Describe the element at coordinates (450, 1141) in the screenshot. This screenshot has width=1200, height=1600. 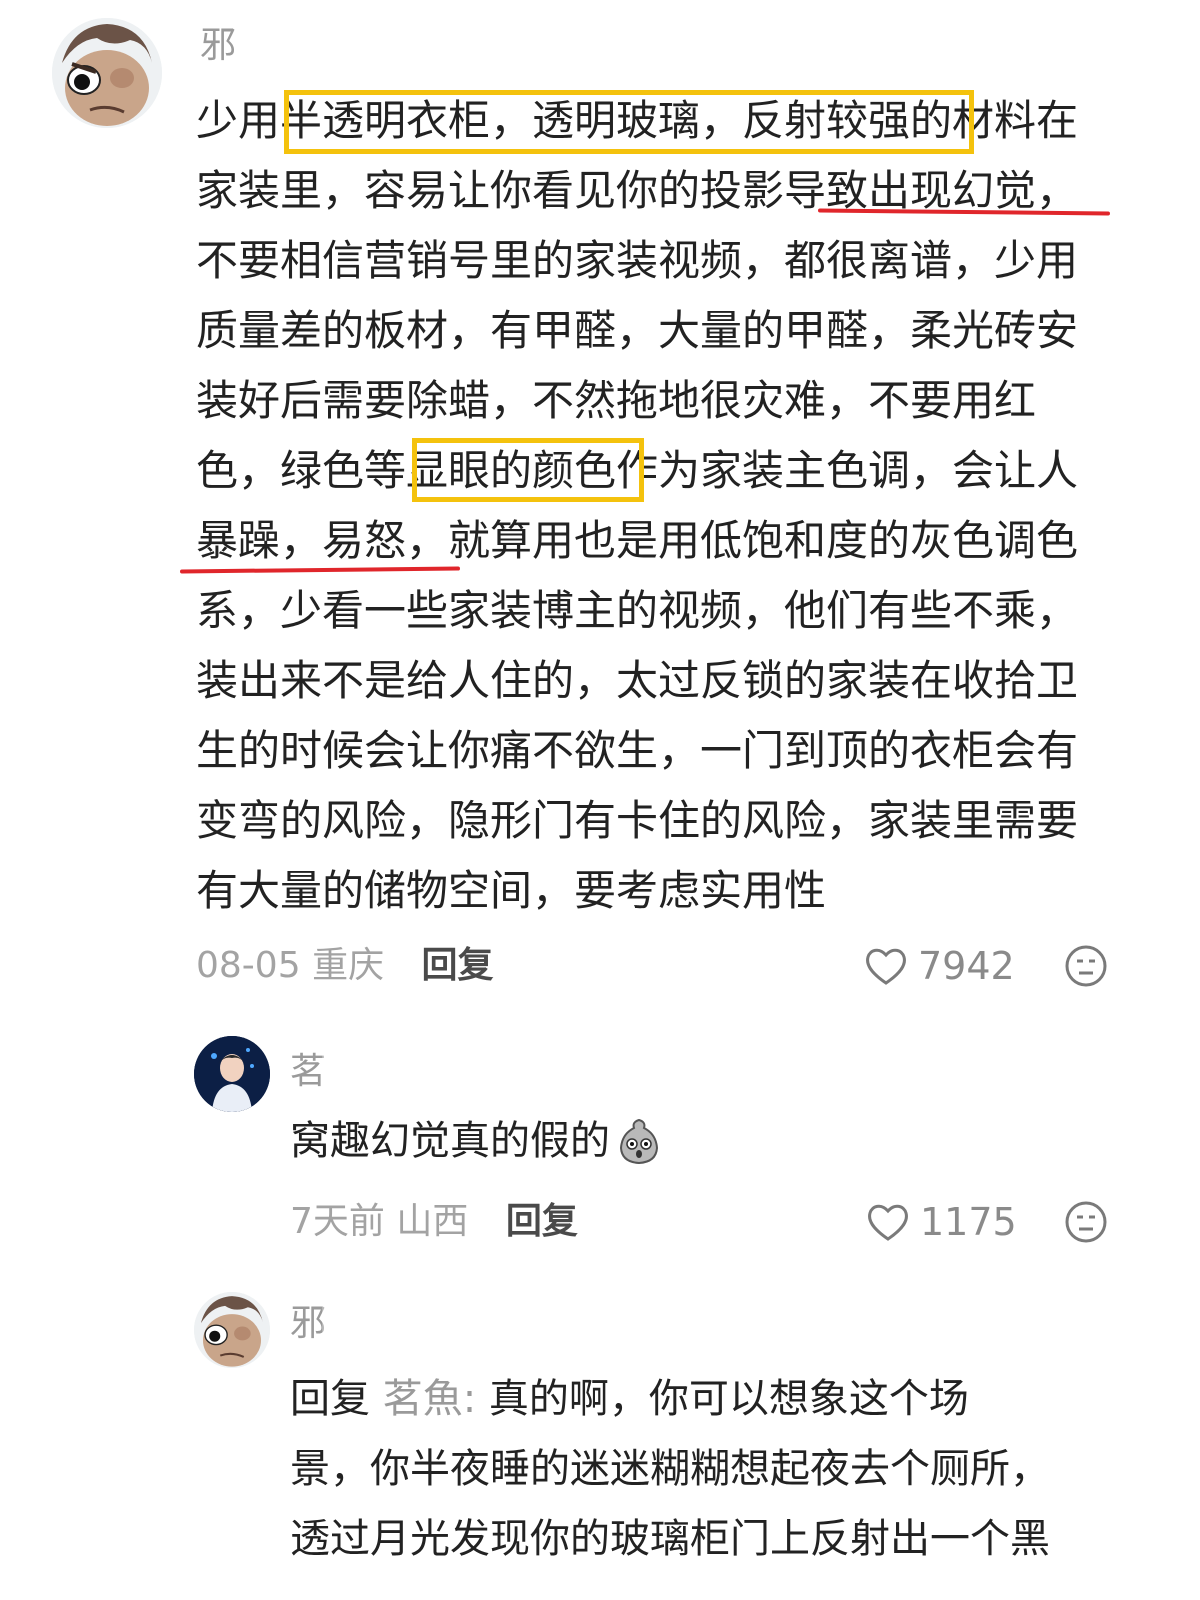
I see `reply-text: 窝趣幻觉真的假的` at that location.